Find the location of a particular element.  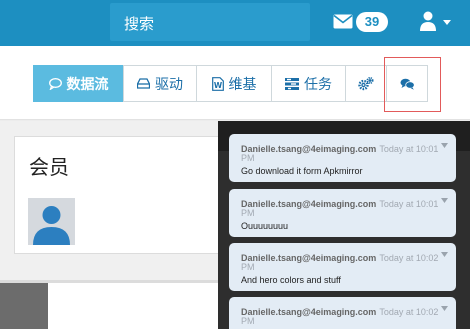

chat-bubble-icon is located at coordinates (55, 83).